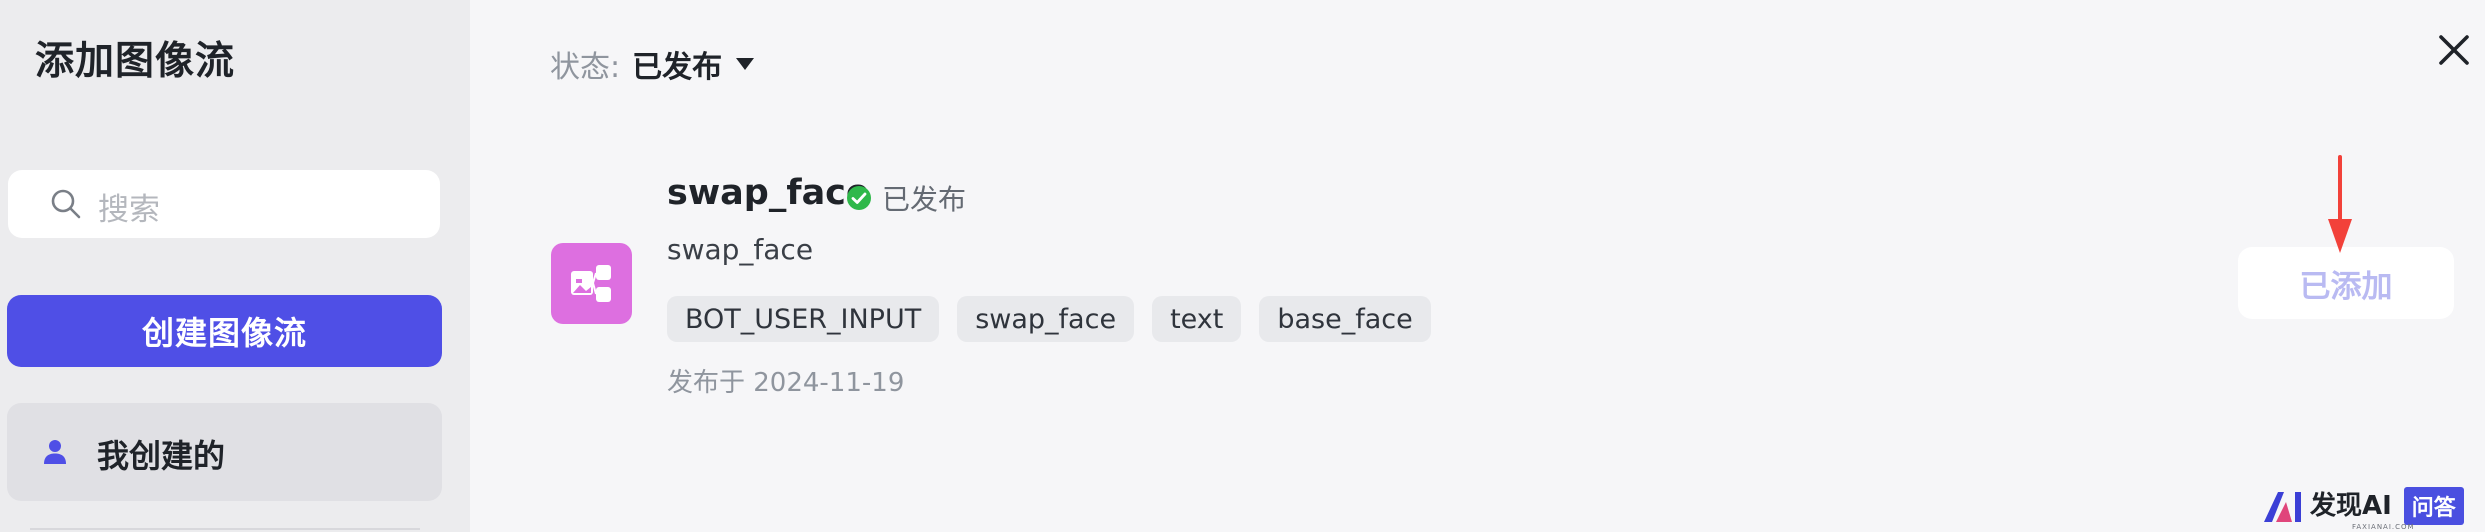 The height and width of the screenshot is (532, 2485). What do you see at coordinates (677, 67) in the screenshot?
I see `status-filter-value: 已发布` at bounding box center [677, 67].